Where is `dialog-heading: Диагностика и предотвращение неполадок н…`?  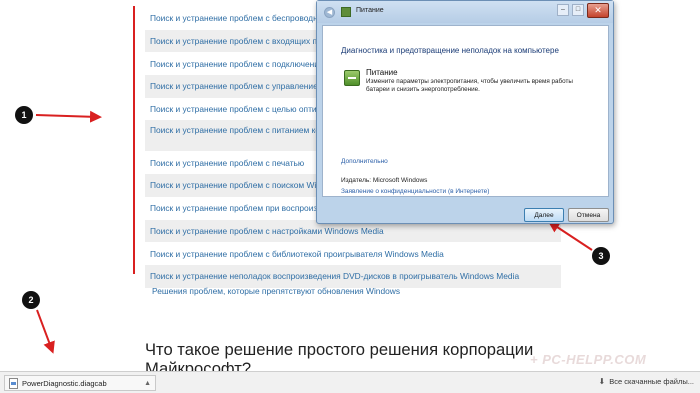 dialog-heading: Диагностика и предотвращение неполадок н… is located at coordinates (450, 50).